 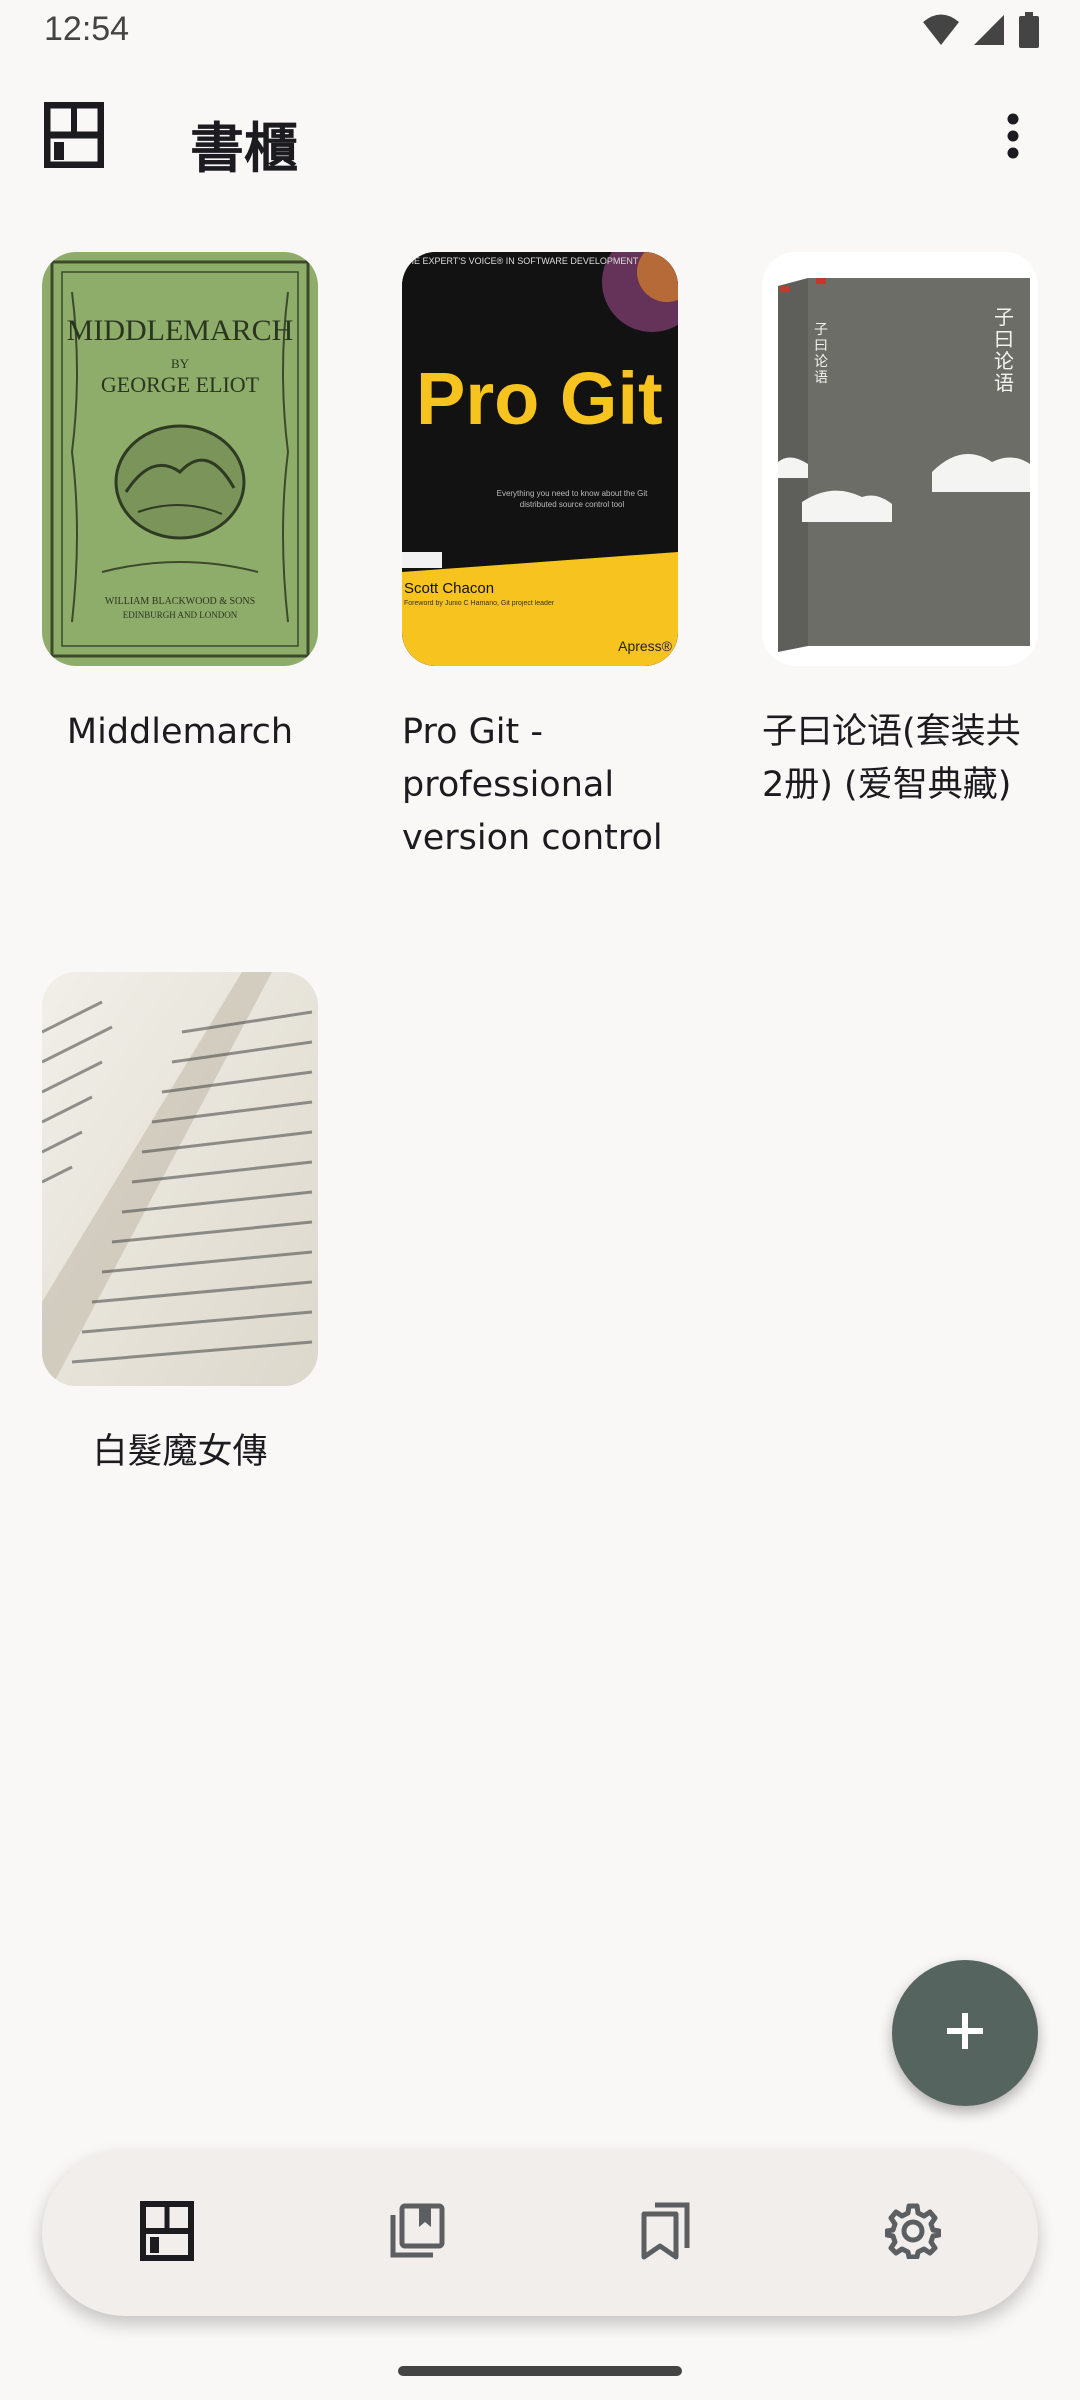 I want to click on cover-title-text: Pro Git, so click(x=539, y=398).